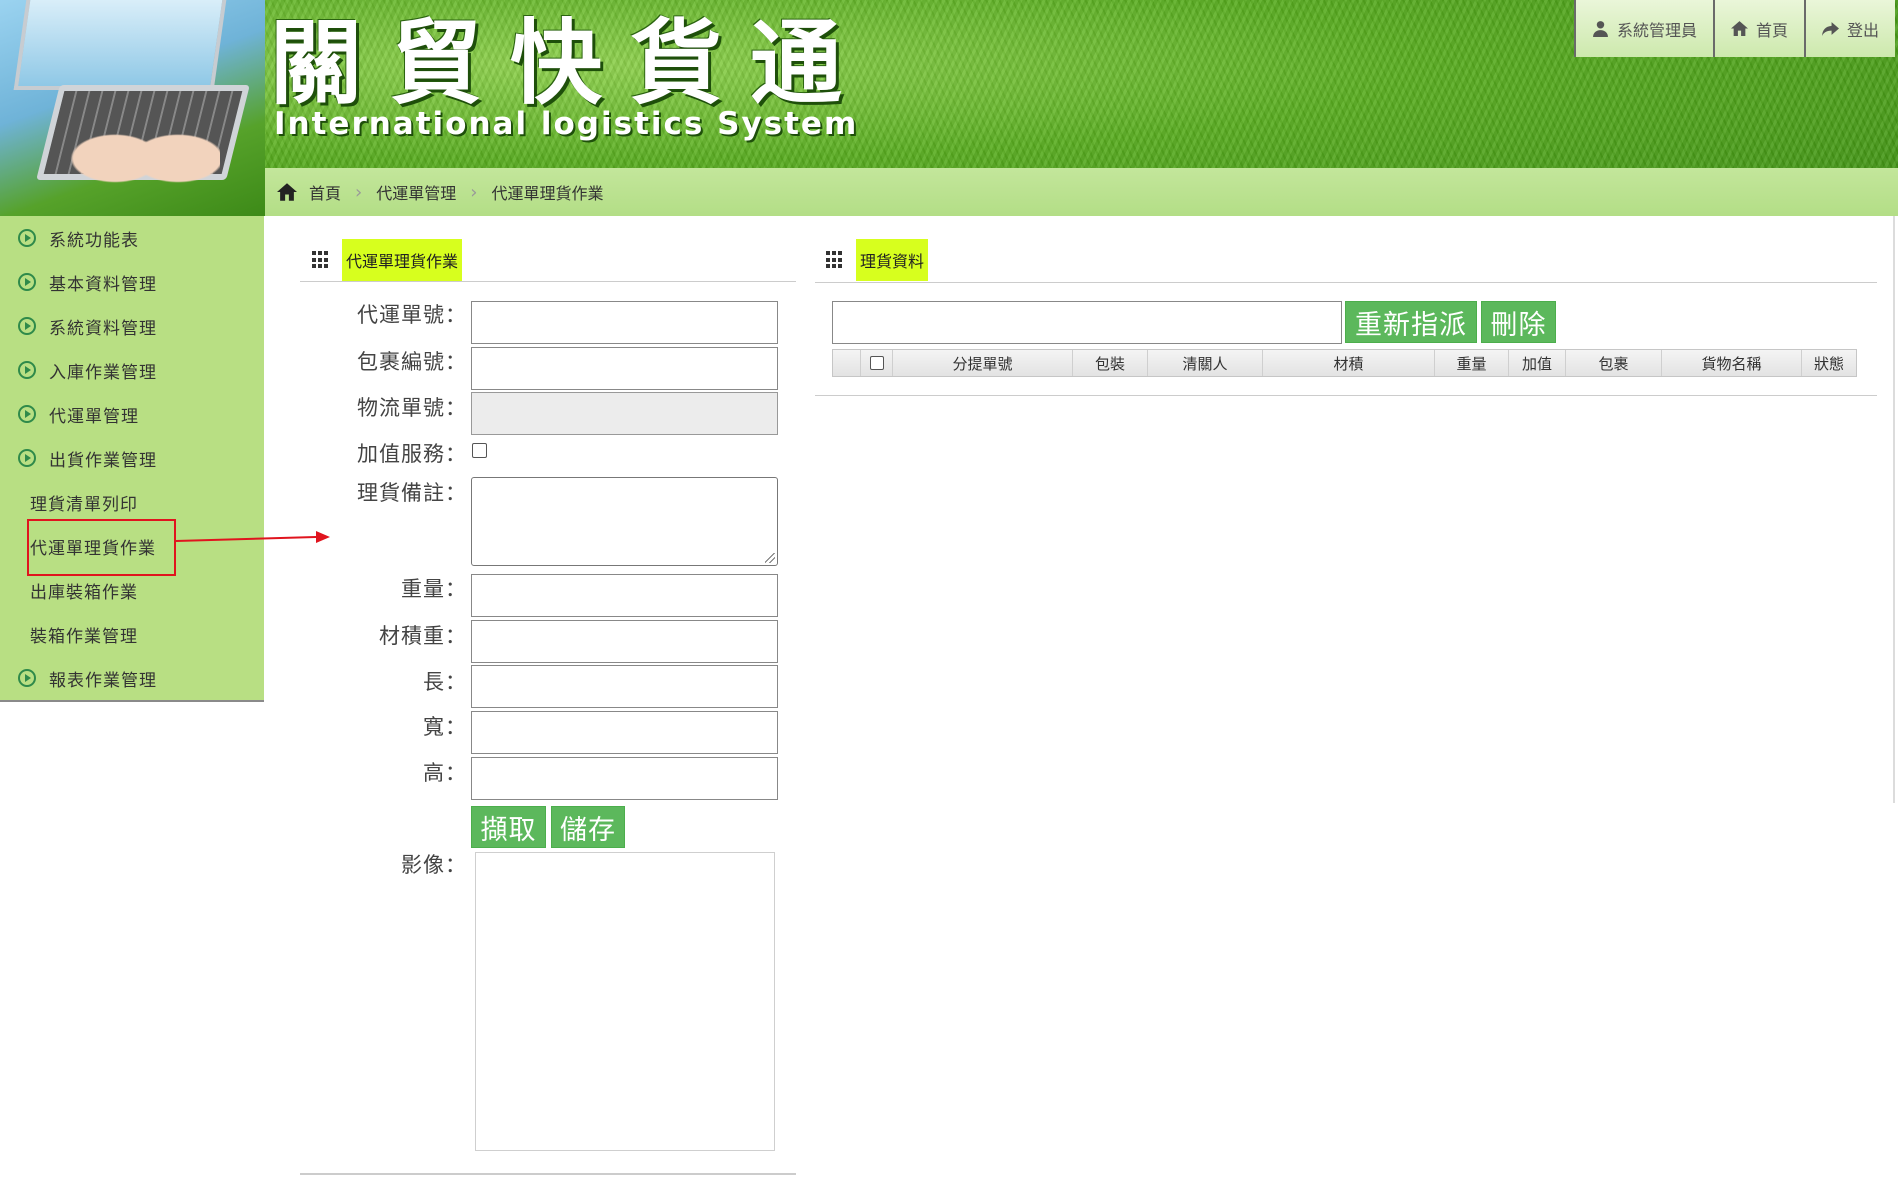 This screenshot has width=1898, height=1177. What do you see at coordinates (132, 634) in the screenshot?
I see `sidebar-sub-item-packing-management: 裝箱作業管理` at bounding box center [132, 634].